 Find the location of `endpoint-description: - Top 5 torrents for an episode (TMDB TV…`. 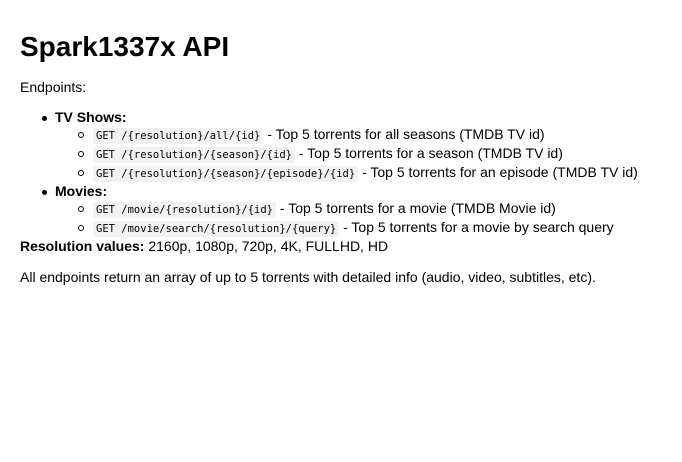

endpoint-description: - Top 5 torrents for an episode (TMDB TV… is located at coordinates (500, 172).